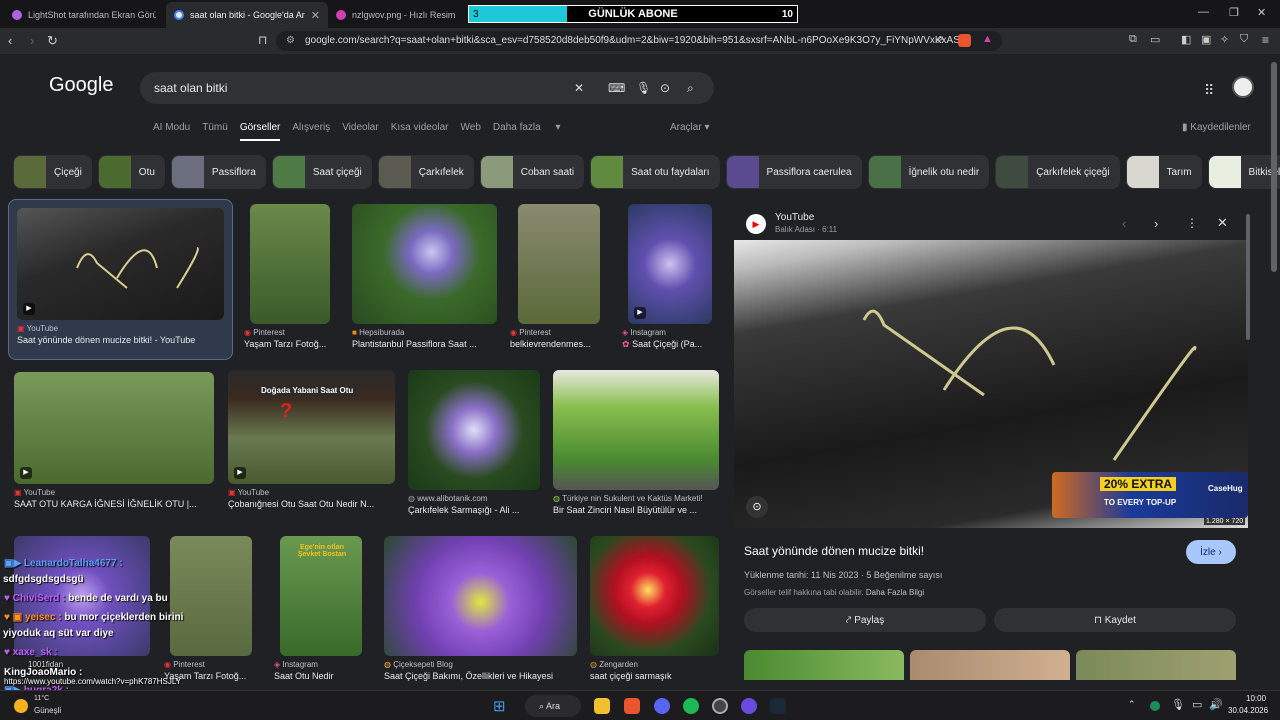 This screenshot has height=720, width=1280. I want to click on tab-google-search: saat olan bitki - Google'da Ara ✕, so click(247, 15).